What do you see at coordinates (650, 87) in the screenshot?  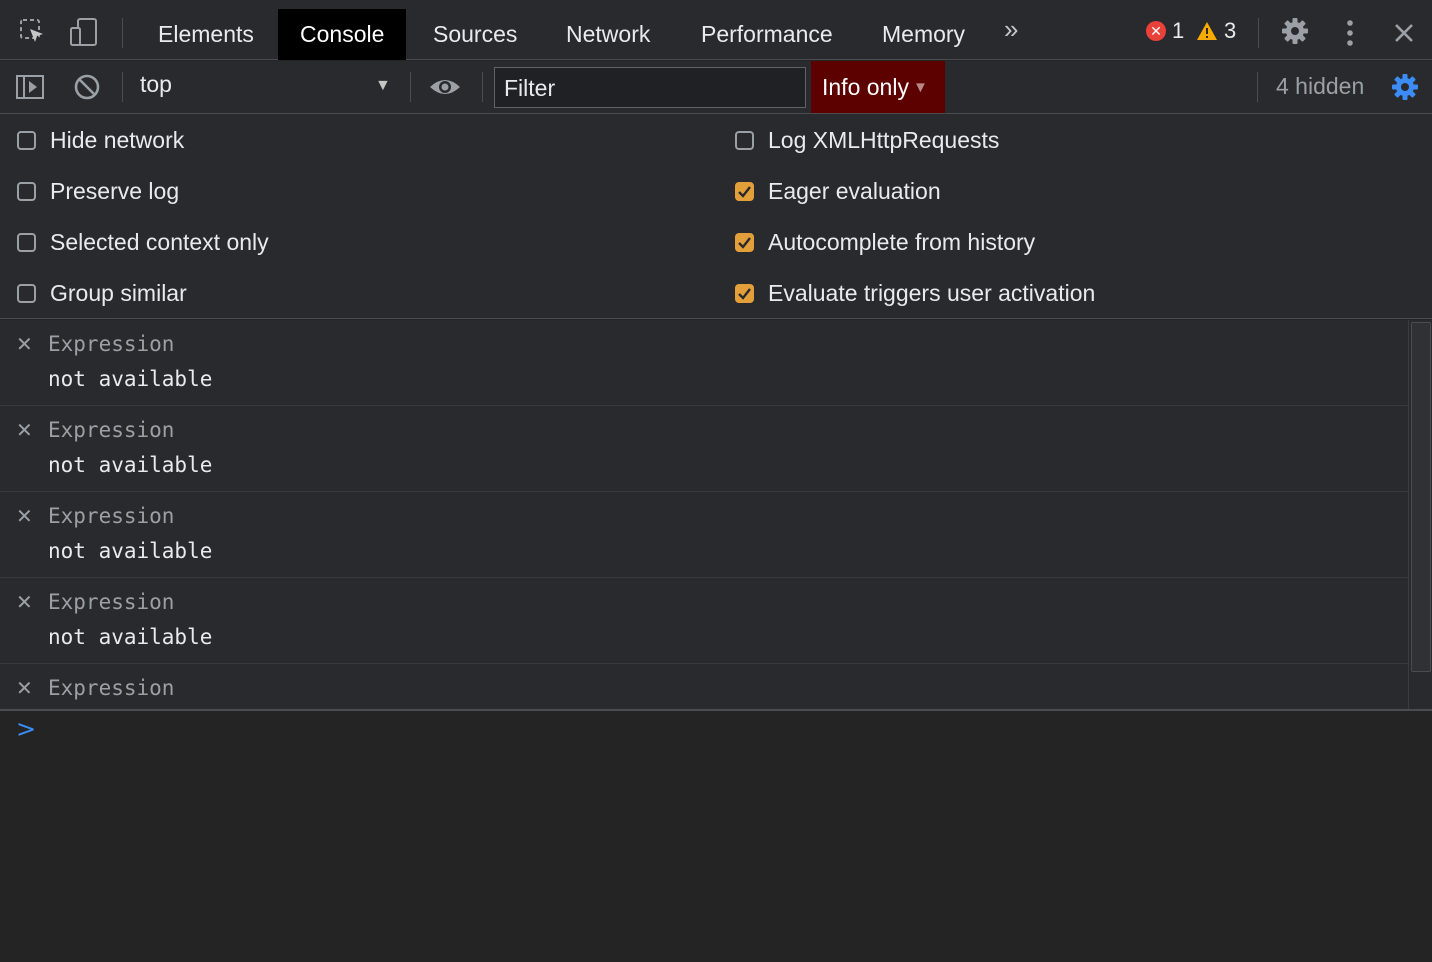 I see `filter-input: Filter` at bounding box center [650, 87].